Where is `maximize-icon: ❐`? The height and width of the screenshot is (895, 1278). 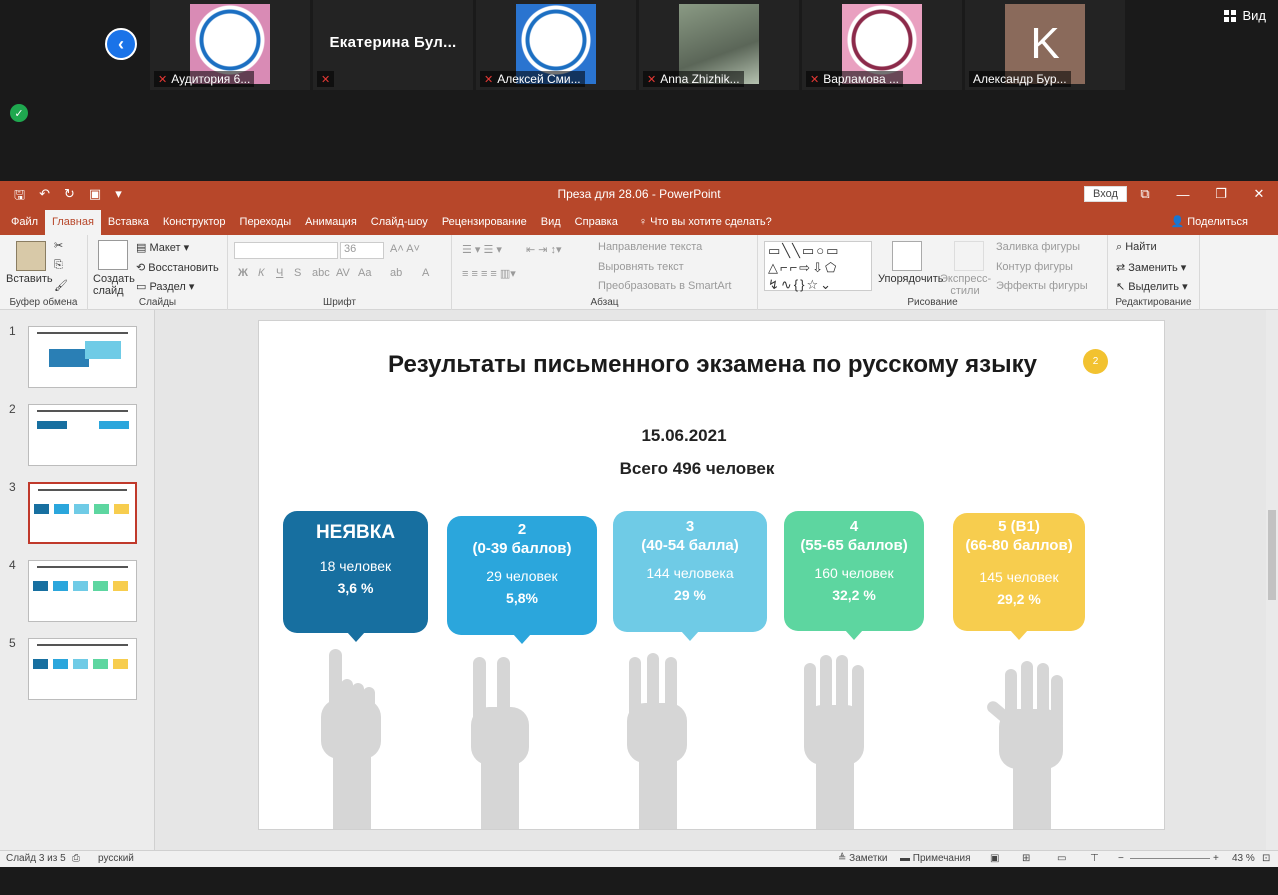
maximize-icon: ❐ is located at coordinates (1221, 194).